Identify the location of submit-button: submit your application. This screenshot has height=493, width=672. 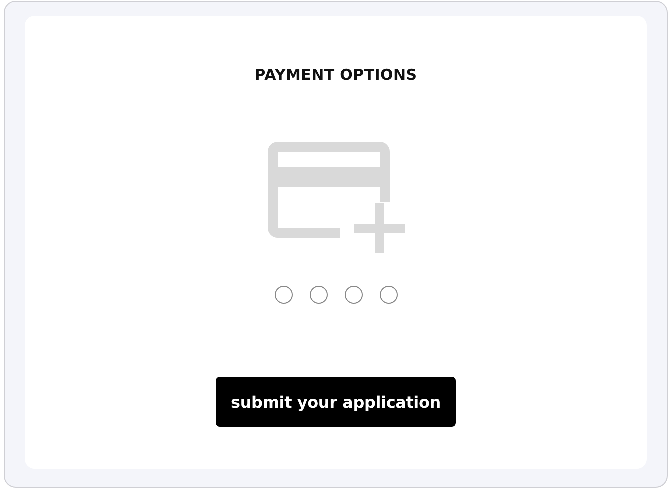
(336, 402).